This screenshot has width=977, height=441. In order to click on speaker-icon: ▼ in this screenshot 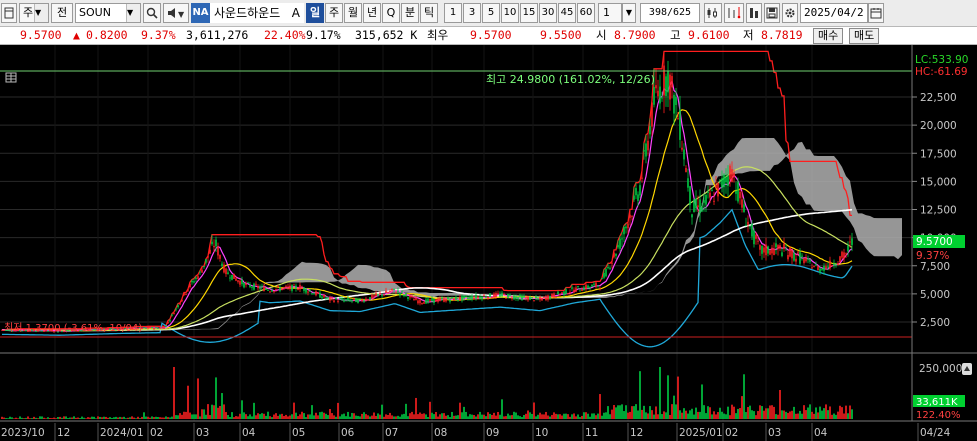, I will do `click(176, 13)`.